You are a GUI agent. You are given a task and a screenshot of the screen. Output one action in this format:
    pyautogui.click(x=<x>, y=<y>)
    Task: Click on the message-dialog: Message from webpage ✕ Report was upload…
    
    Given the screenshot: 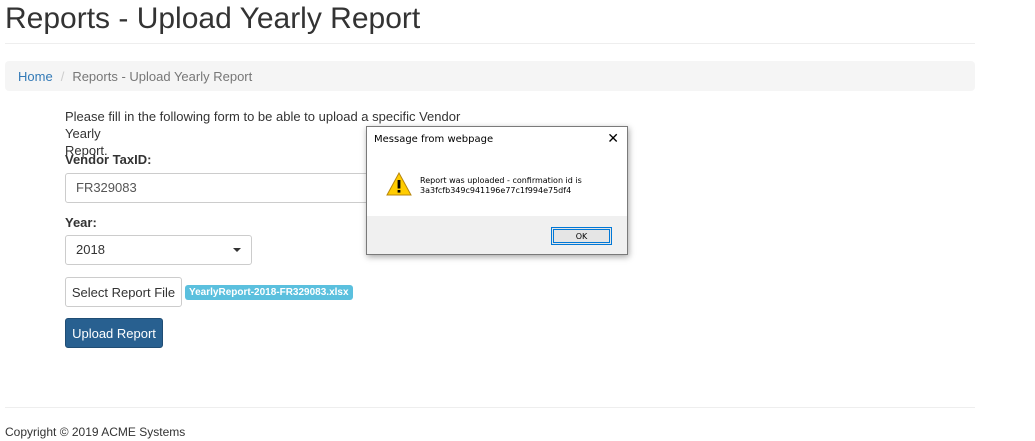 What is the action you would take?
    pyautogui.click(x=497, y=190)
    